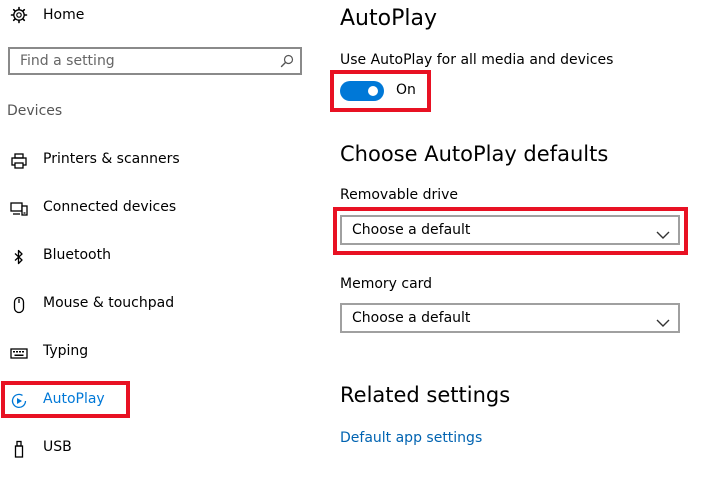 This screenshot has height=483, width=723. What do you see at coordinates (411, 318) in the screenshot?
I see `memory-card-value: Choose a default` at bounding box center [411, 318].